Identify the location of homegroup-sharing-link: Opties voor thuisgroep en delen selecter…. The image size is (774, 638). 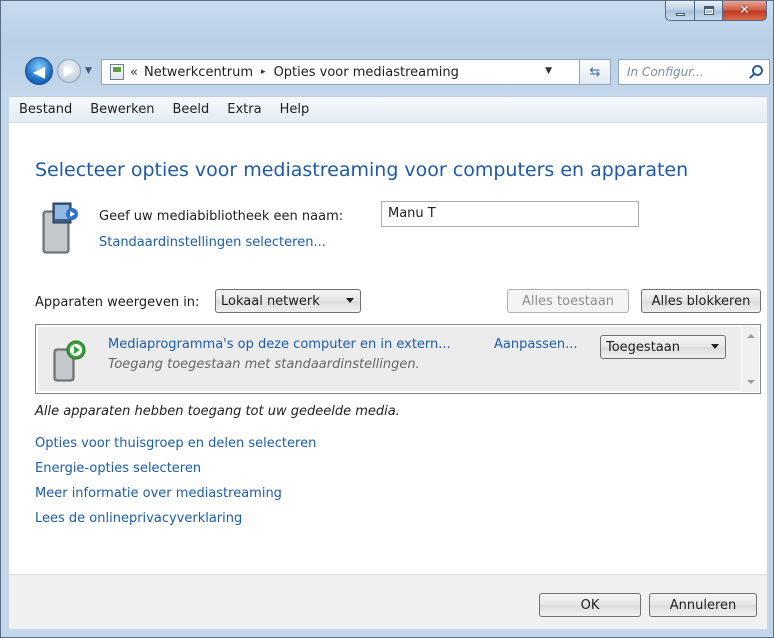
(175, 443).